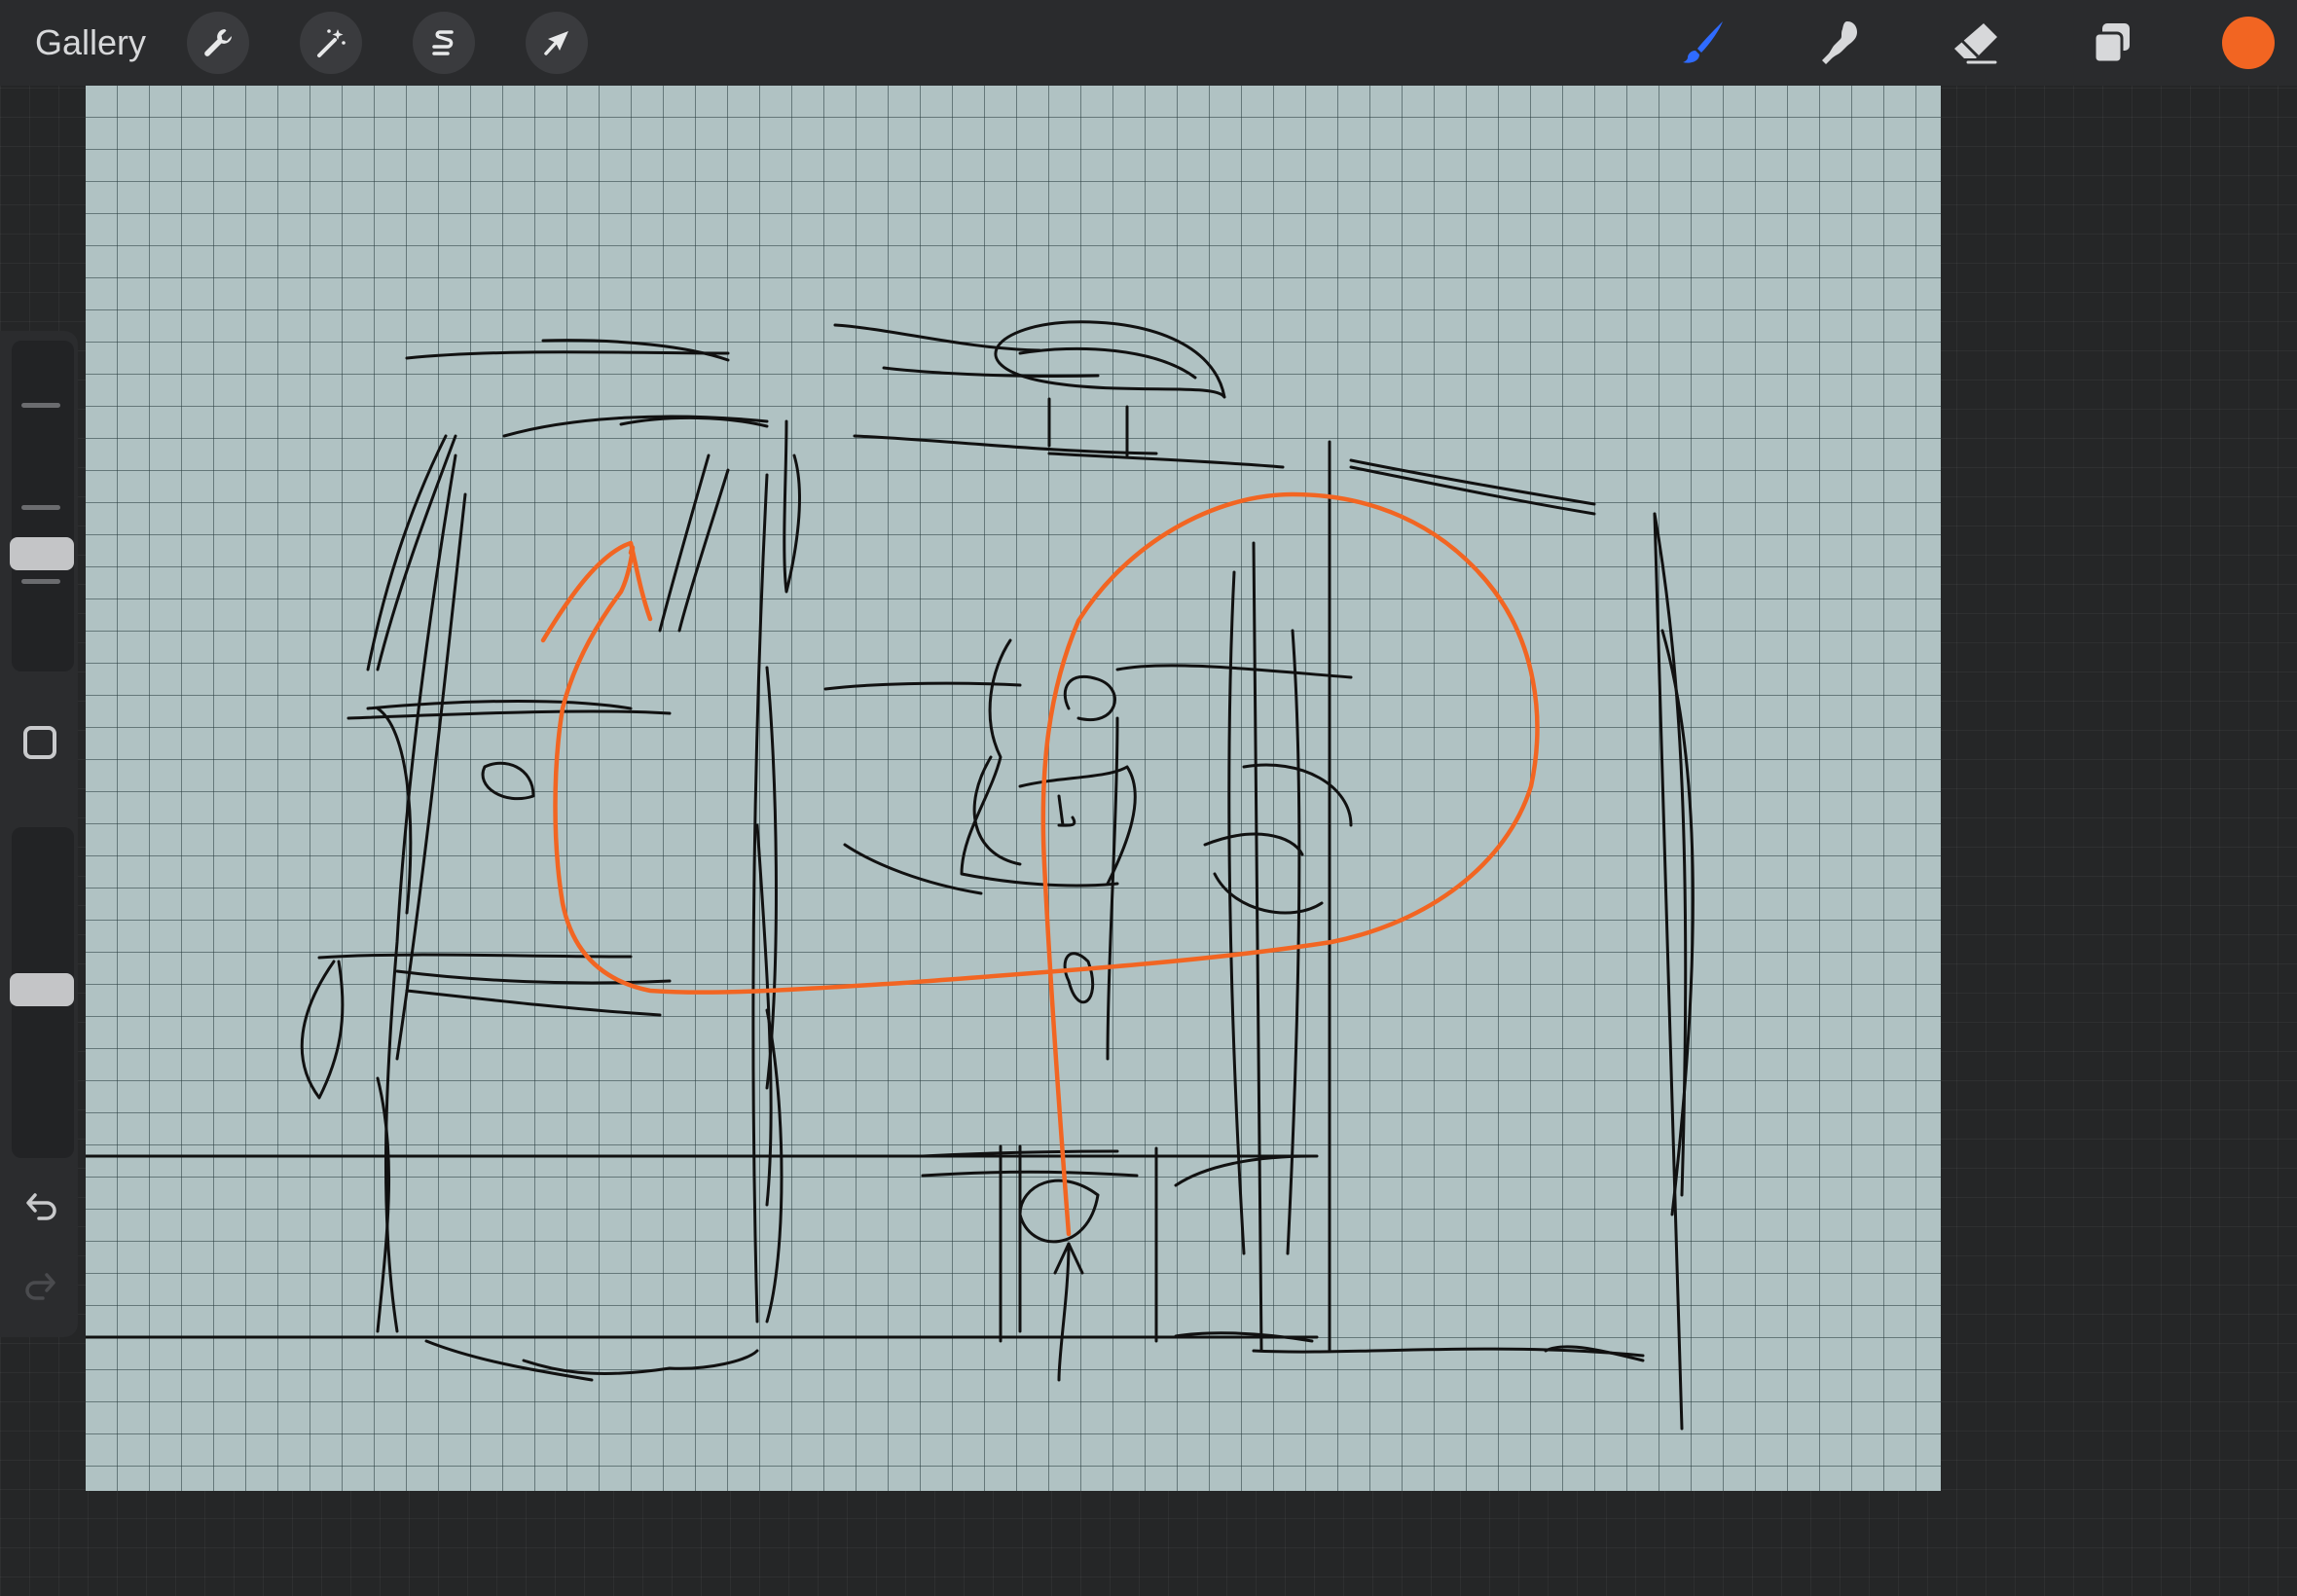 The image size is (2297, 1596). Describe the element at coordinates (40, 1205) in the screenshot. I see `undo-icon` at that location.